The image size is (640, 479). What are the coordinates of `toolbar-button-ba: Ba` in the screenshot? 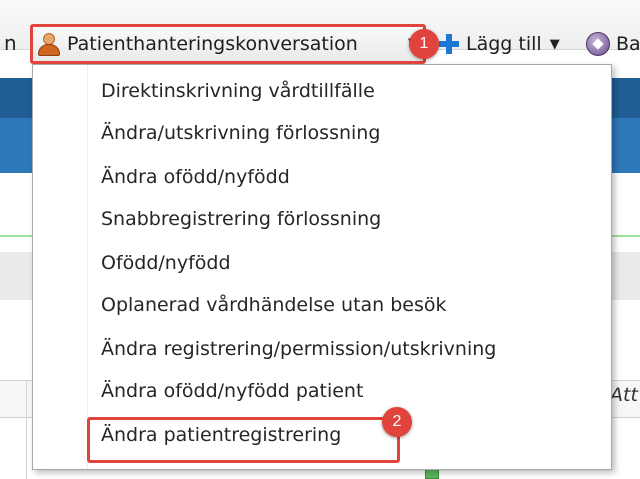 It's located at (613, 44).